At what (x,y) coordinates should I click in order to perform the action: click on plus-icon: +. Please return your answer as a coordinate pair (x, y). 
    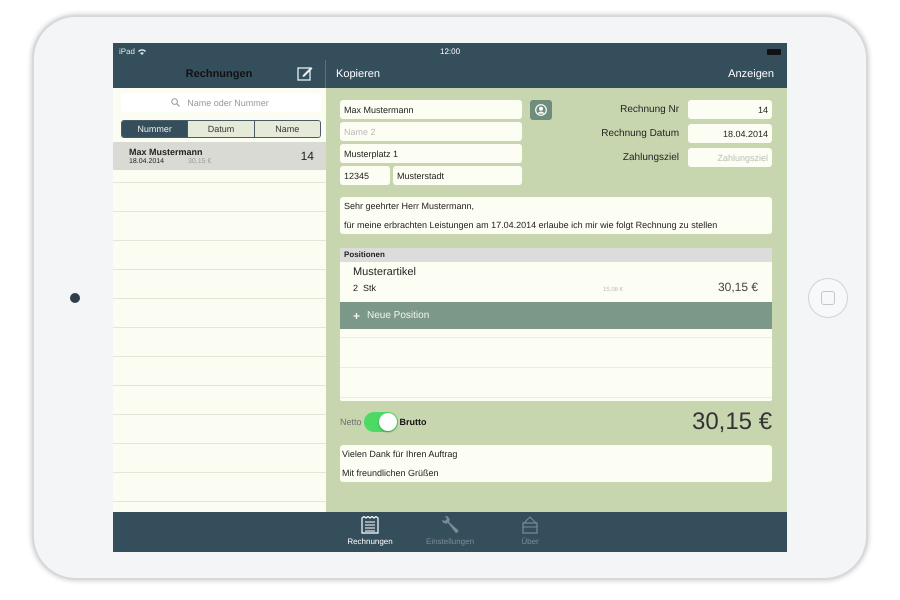
    Looking at the image, I should click on (356, 315).